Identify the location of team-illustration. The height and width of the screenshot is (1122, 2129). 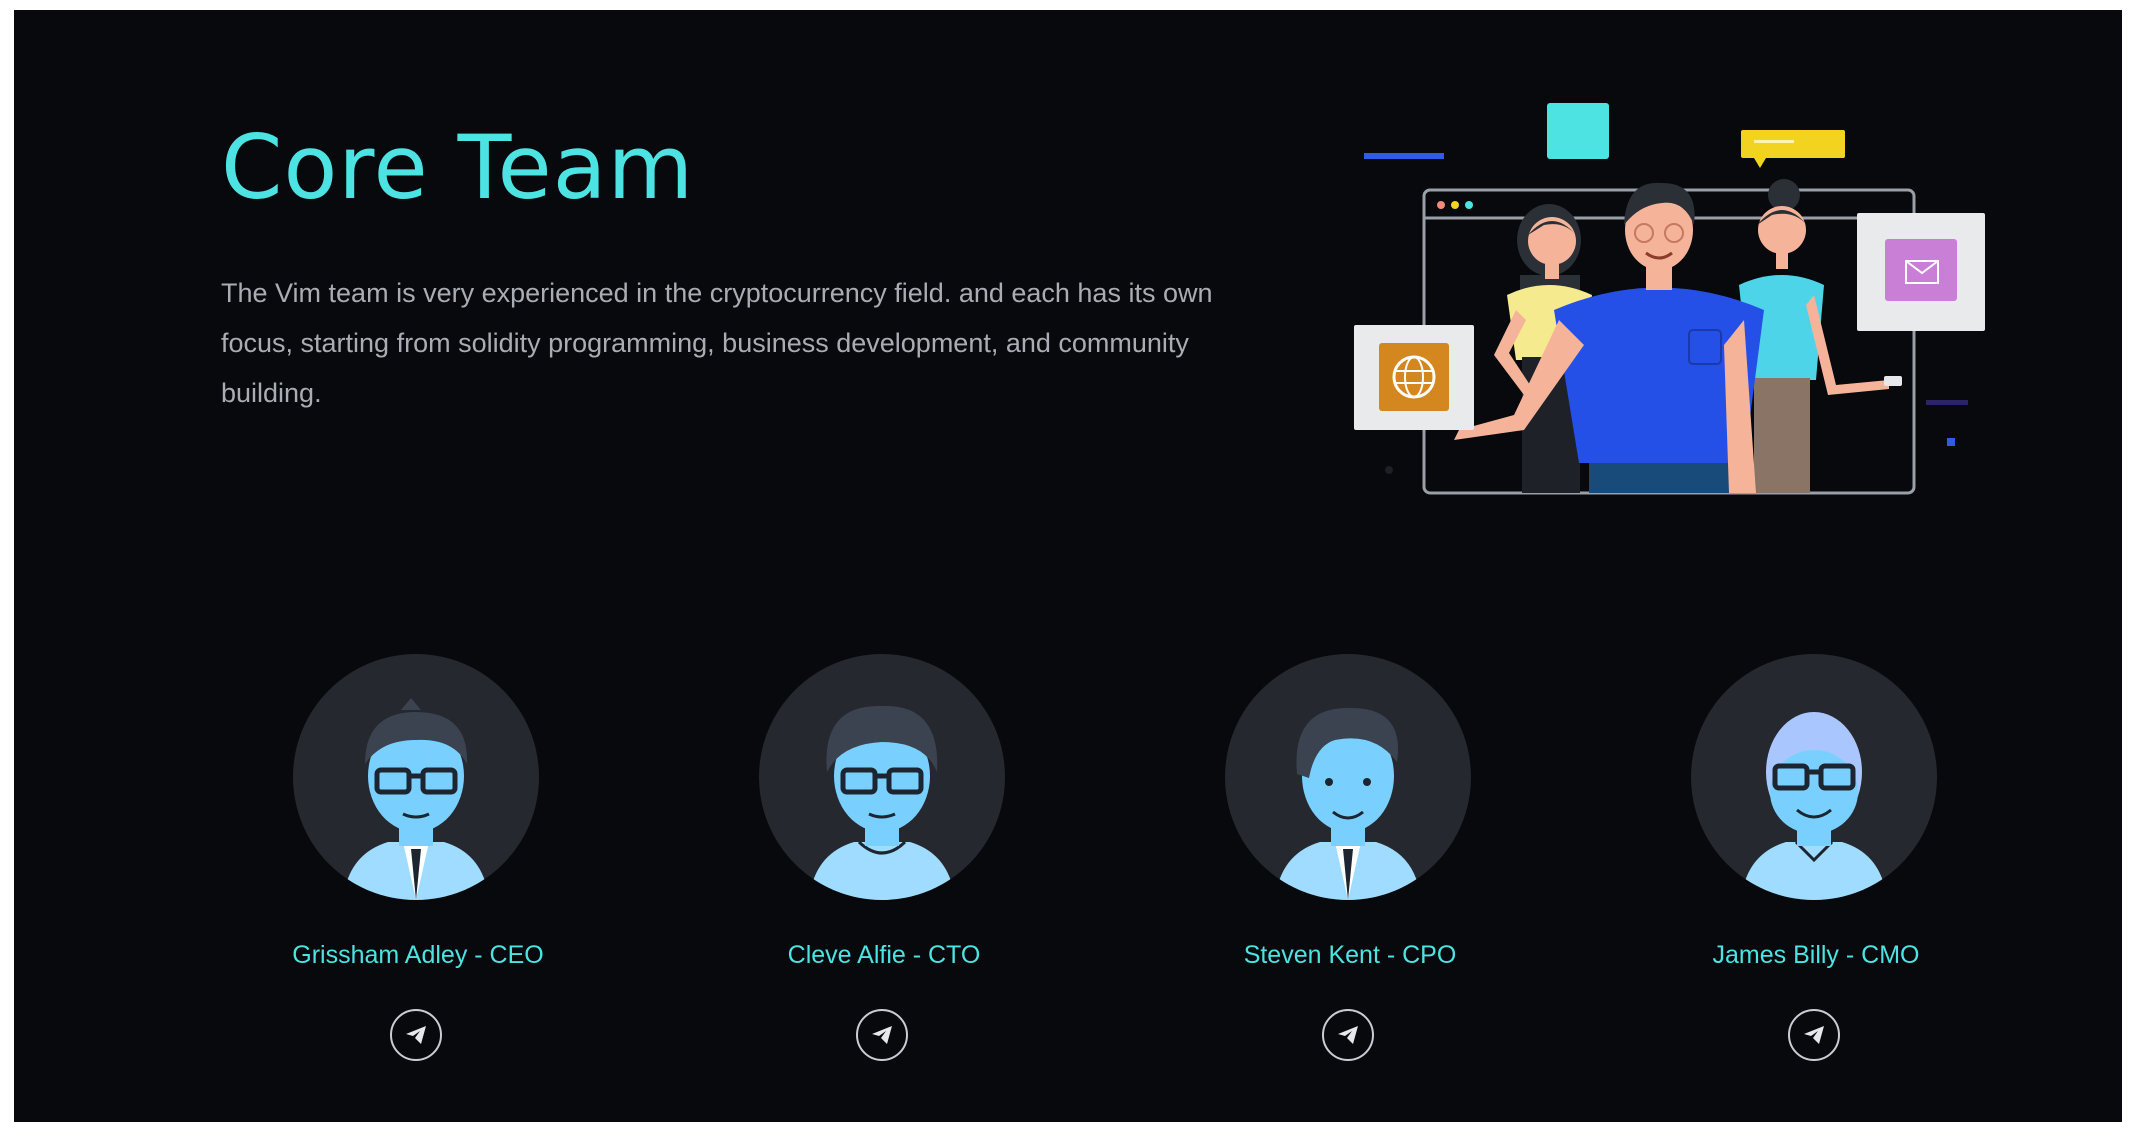
(1669, 299).